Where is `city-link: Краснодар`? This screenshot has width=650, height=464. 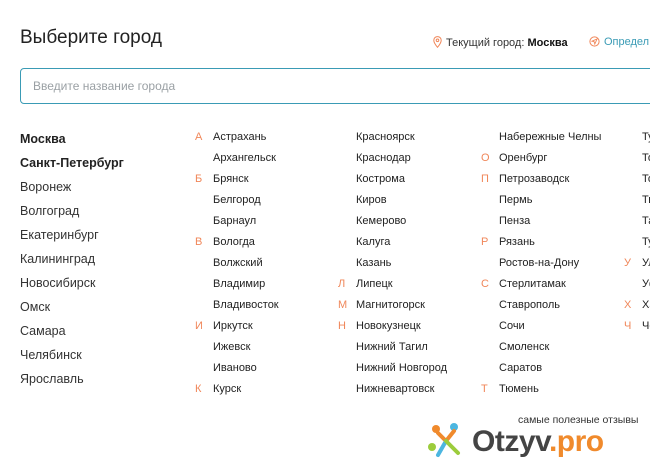
city-link: Краснодар is located at coordinates (383, 158).